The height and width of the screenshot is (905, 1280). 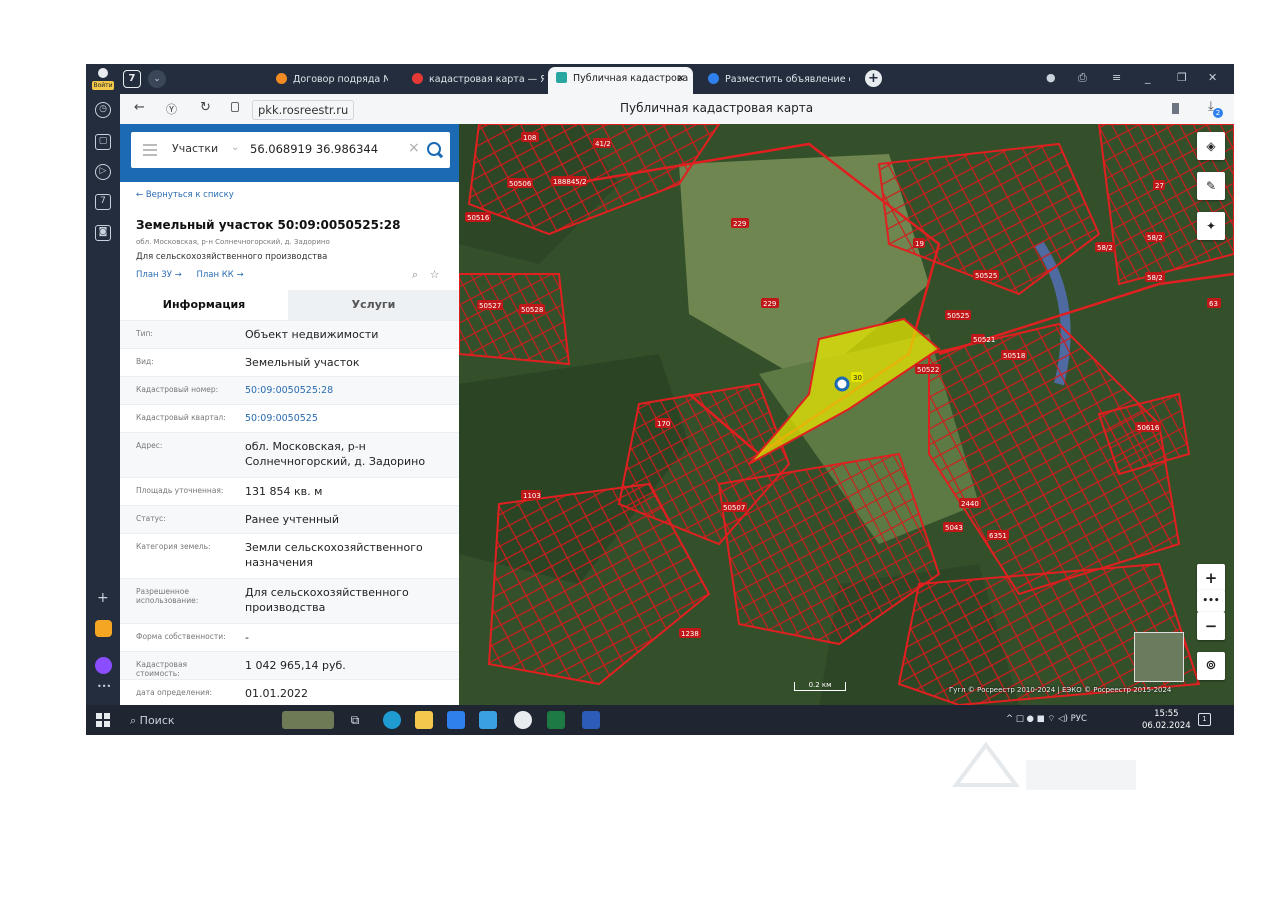 I want to click on task-view-icon: ⧉, so click(x=355, y=720).